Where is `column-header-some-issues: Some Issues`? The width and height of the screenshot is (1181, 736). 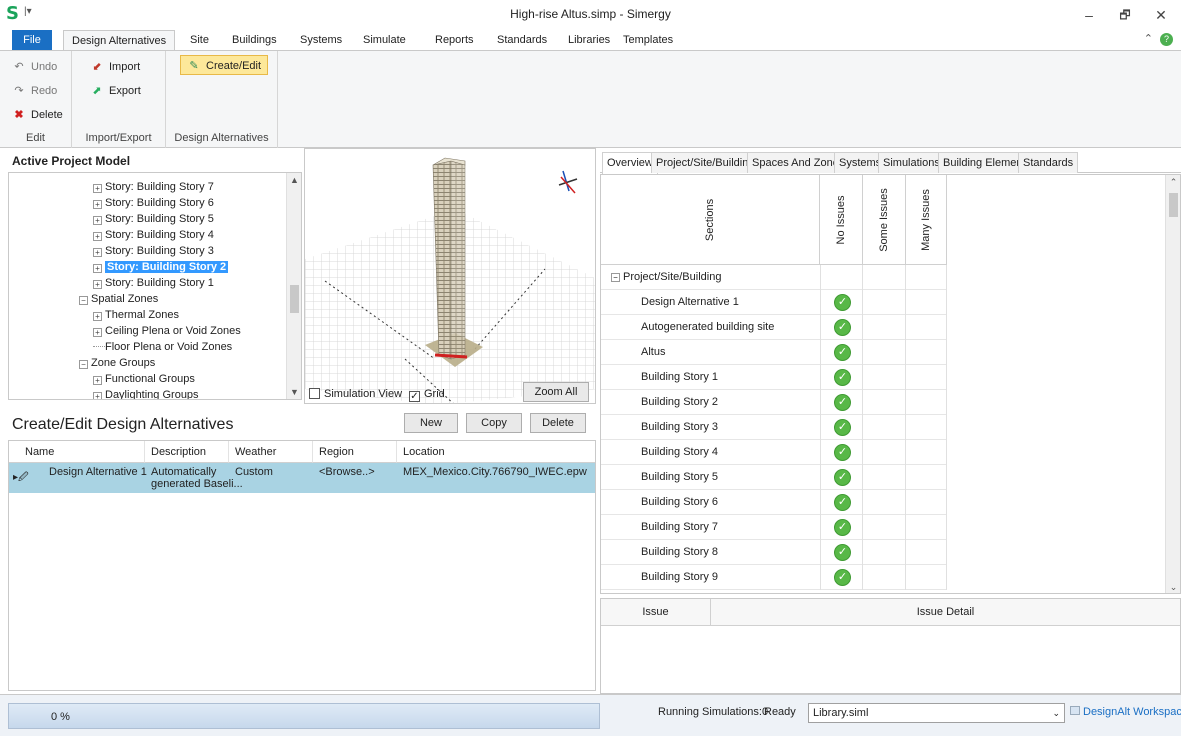 column-header-some-issues: Some Issues is located at coordinates (884, 220).